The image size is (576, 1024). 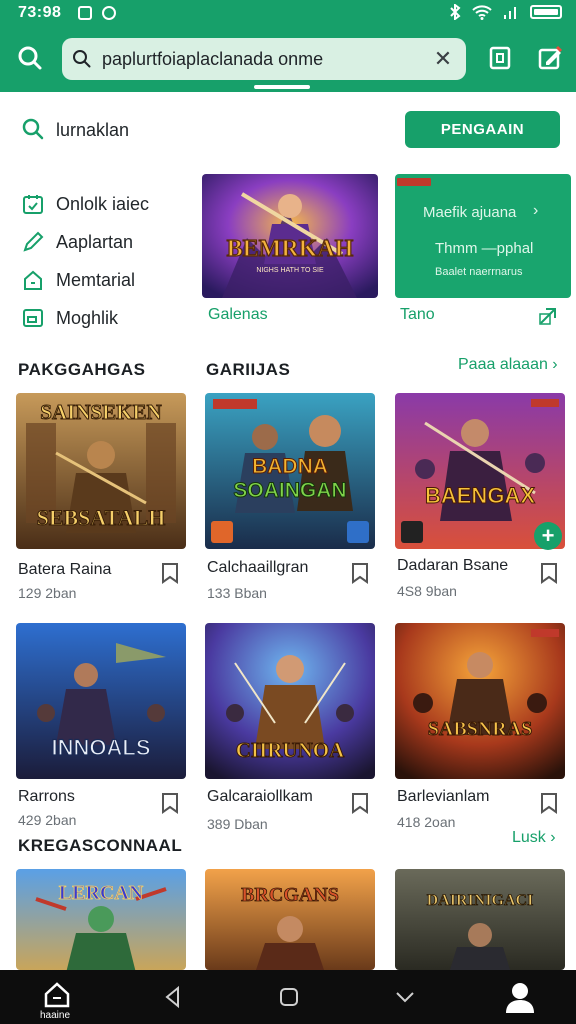 What do you see at coordinates (238, 315) in the screenshot?
I see `featured-caption-1: Galenas` at bounding box center [238, 315].